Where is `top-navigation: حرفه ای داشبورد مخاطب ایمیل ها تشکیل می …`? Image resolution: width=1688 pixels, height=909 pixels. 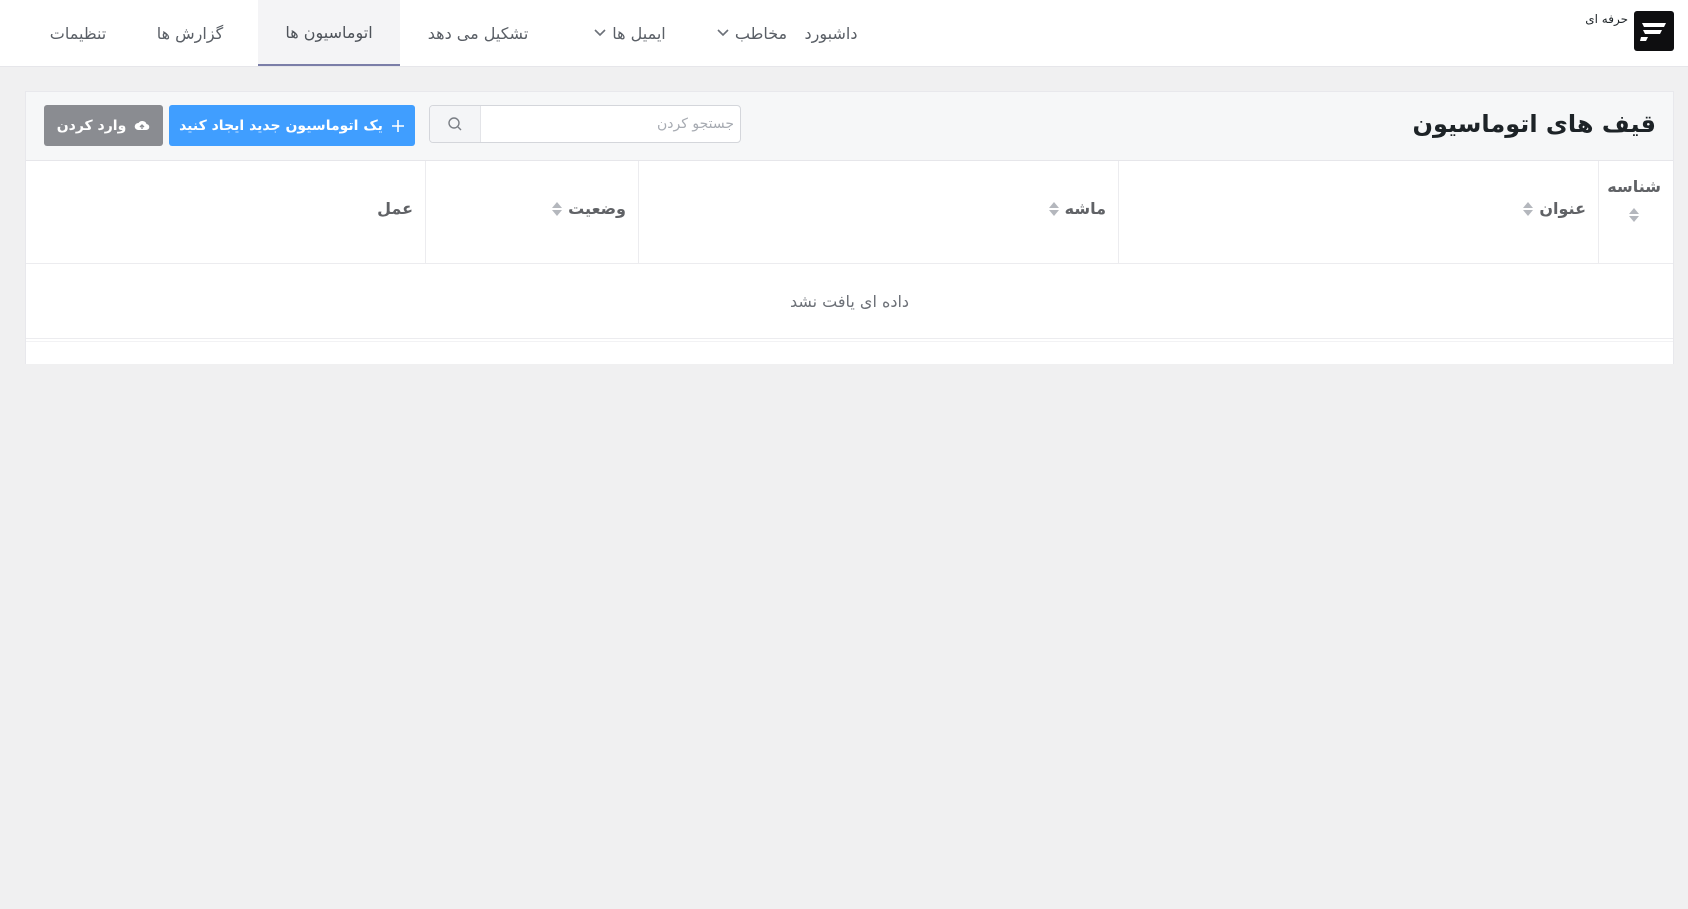
top-navigation: حرفه ای داشبورد مخاطب ایمیل ها تشکیل می … is located at coordinates (844, 33).